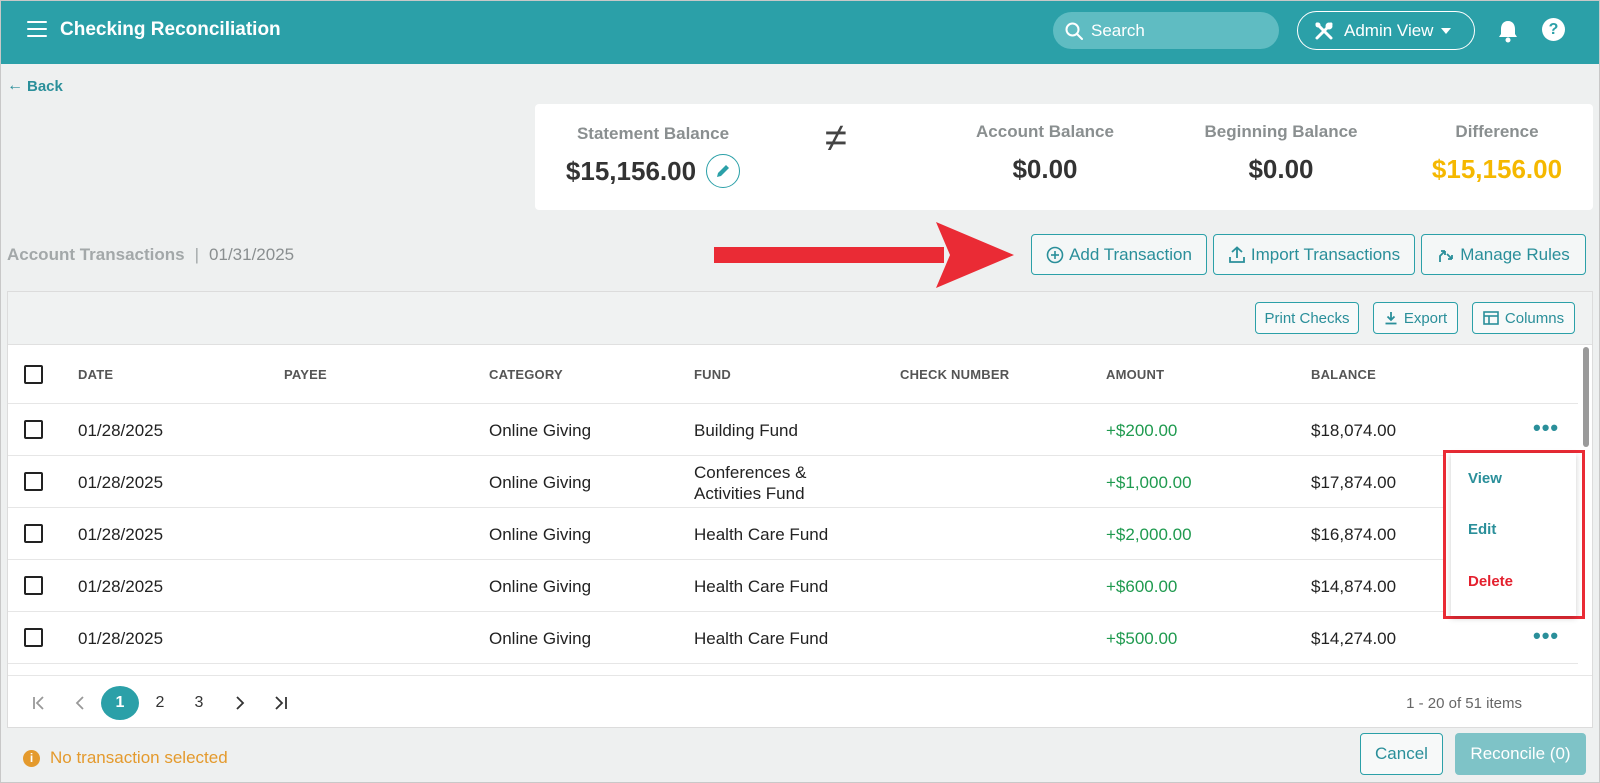  What do you see at coordinates (1074, 31) in the screenshot?
I see `search-icon` at bounding box center [1074, 31].